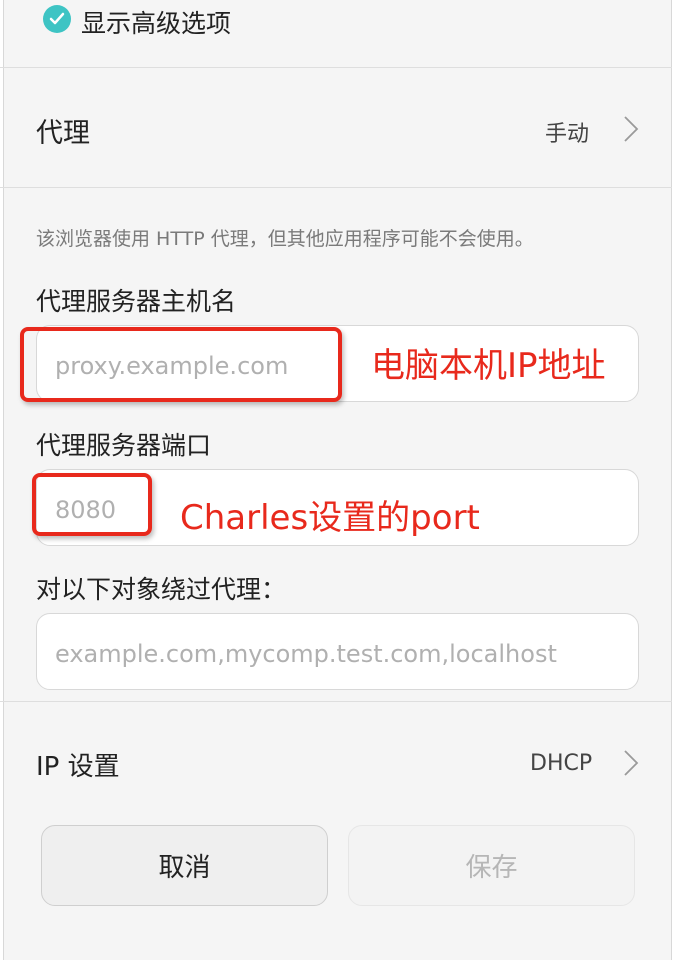 This screenshot has height=960, width=690. I want to click on annotation-box-hostname, so click(181, 364).